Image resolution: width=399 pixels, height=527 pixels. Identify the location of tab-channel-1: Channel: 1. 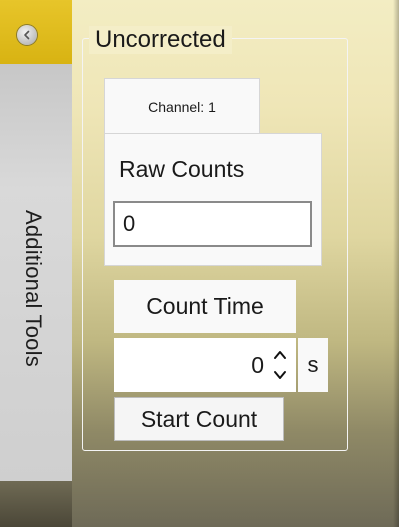
(182, 106).